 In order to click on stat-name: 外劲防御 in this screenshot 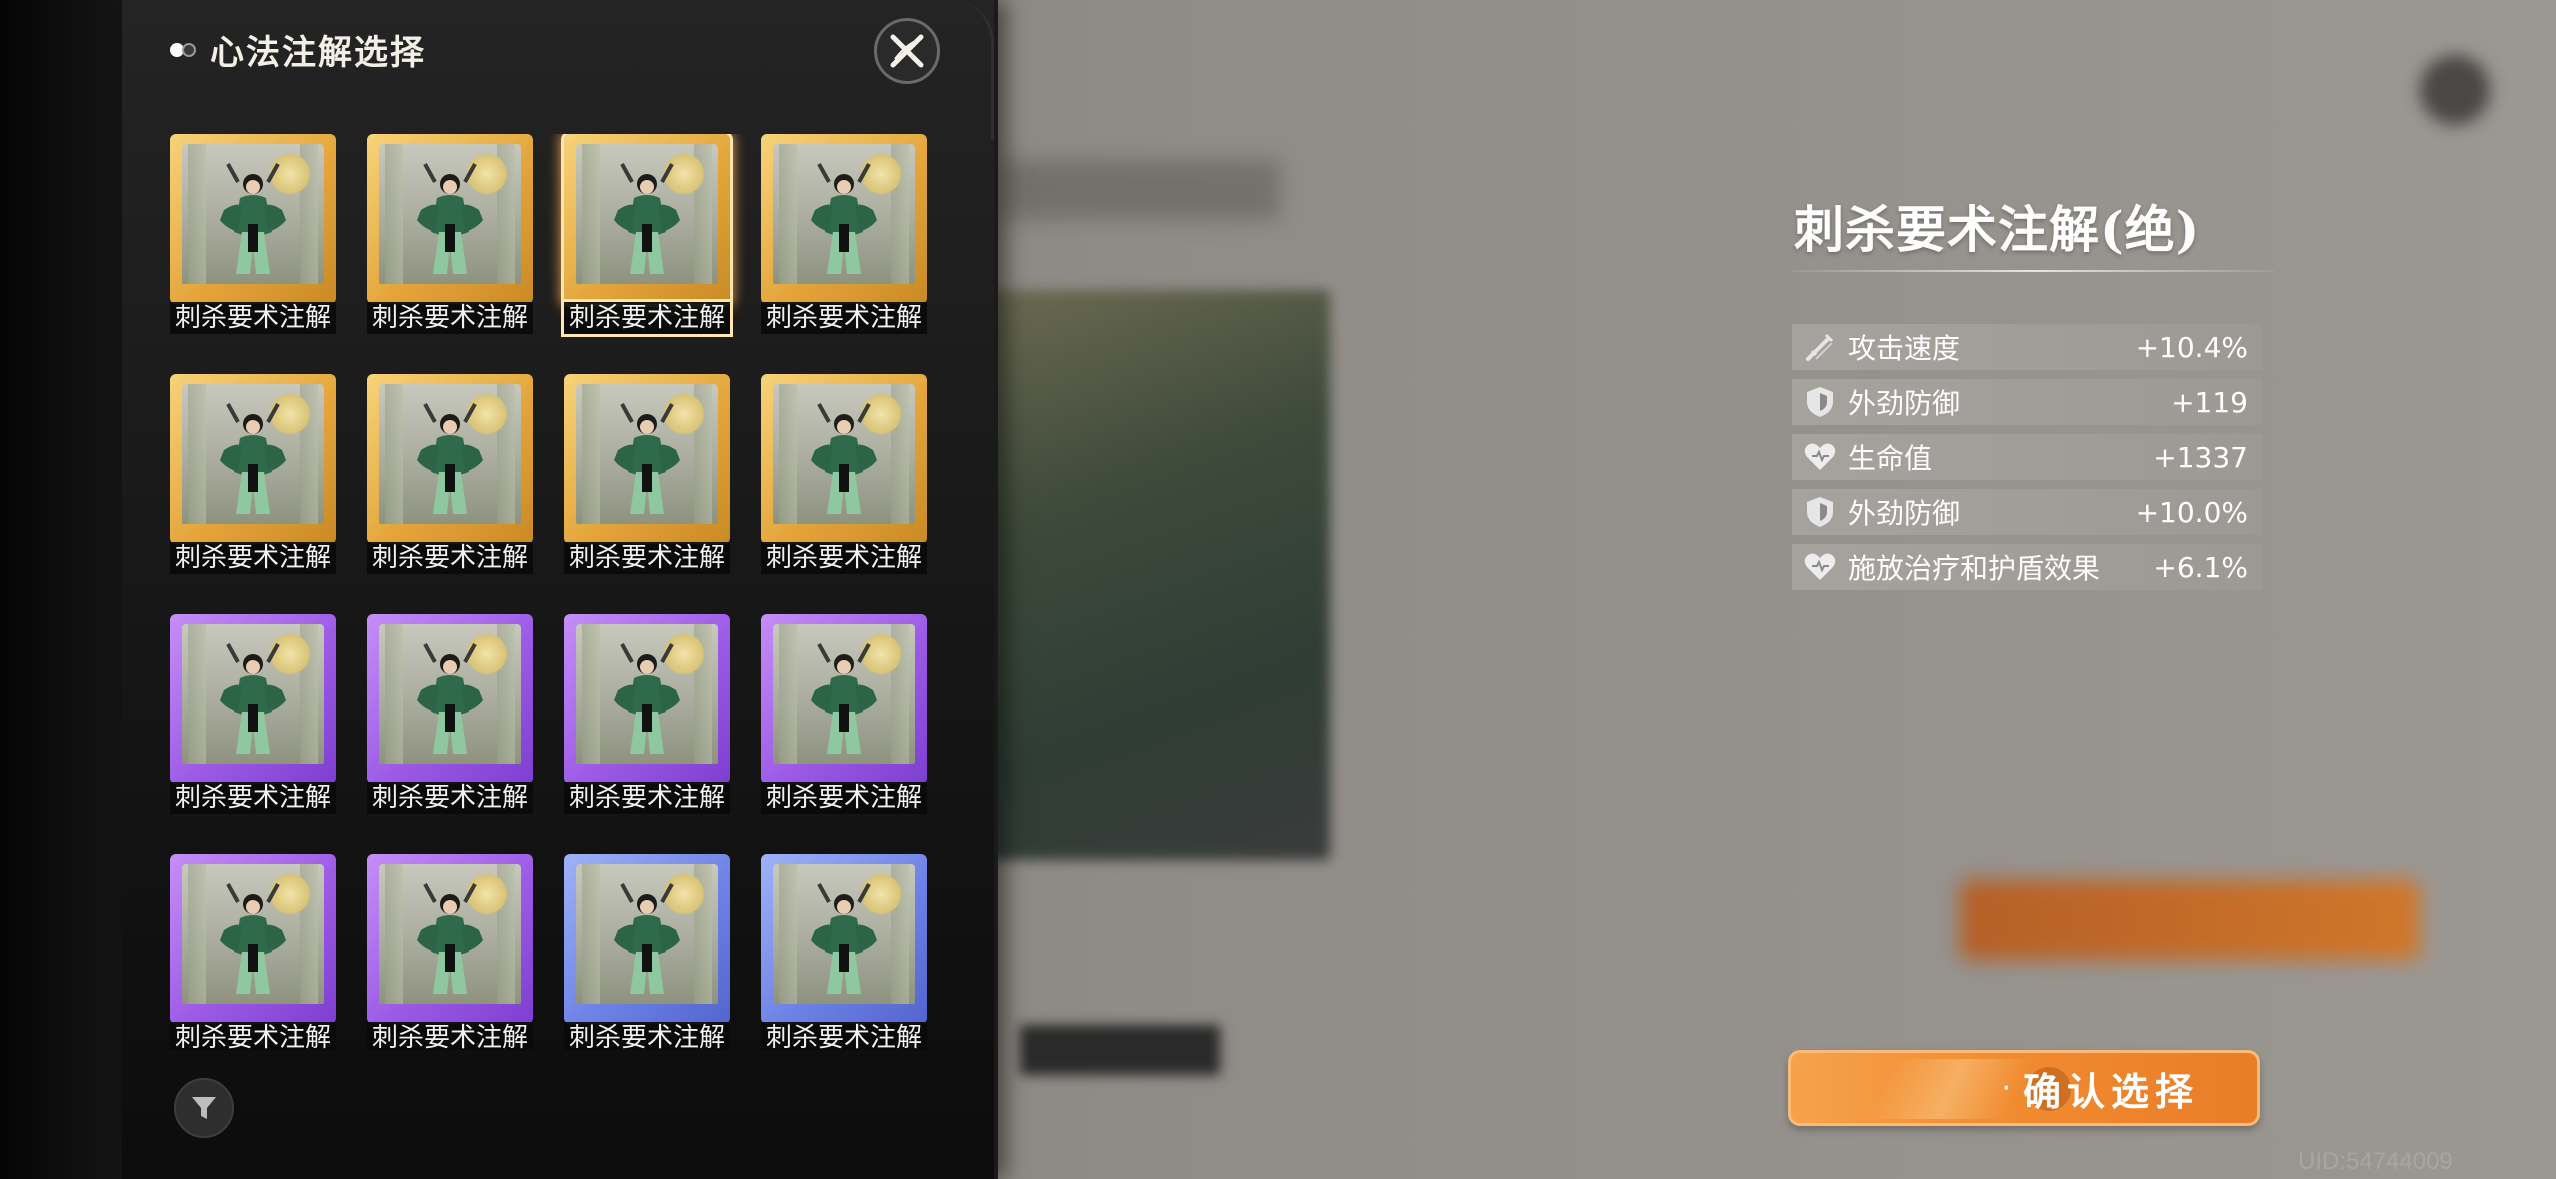, I will do `click(1904, 403)`.